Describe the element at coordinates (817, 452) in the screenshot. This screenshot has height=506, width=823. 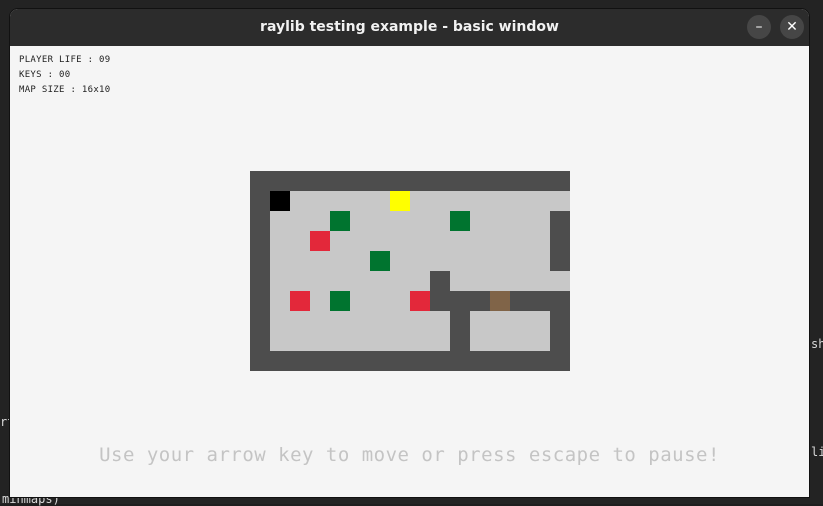
I see `terminal-text-fragment: li` at that location.